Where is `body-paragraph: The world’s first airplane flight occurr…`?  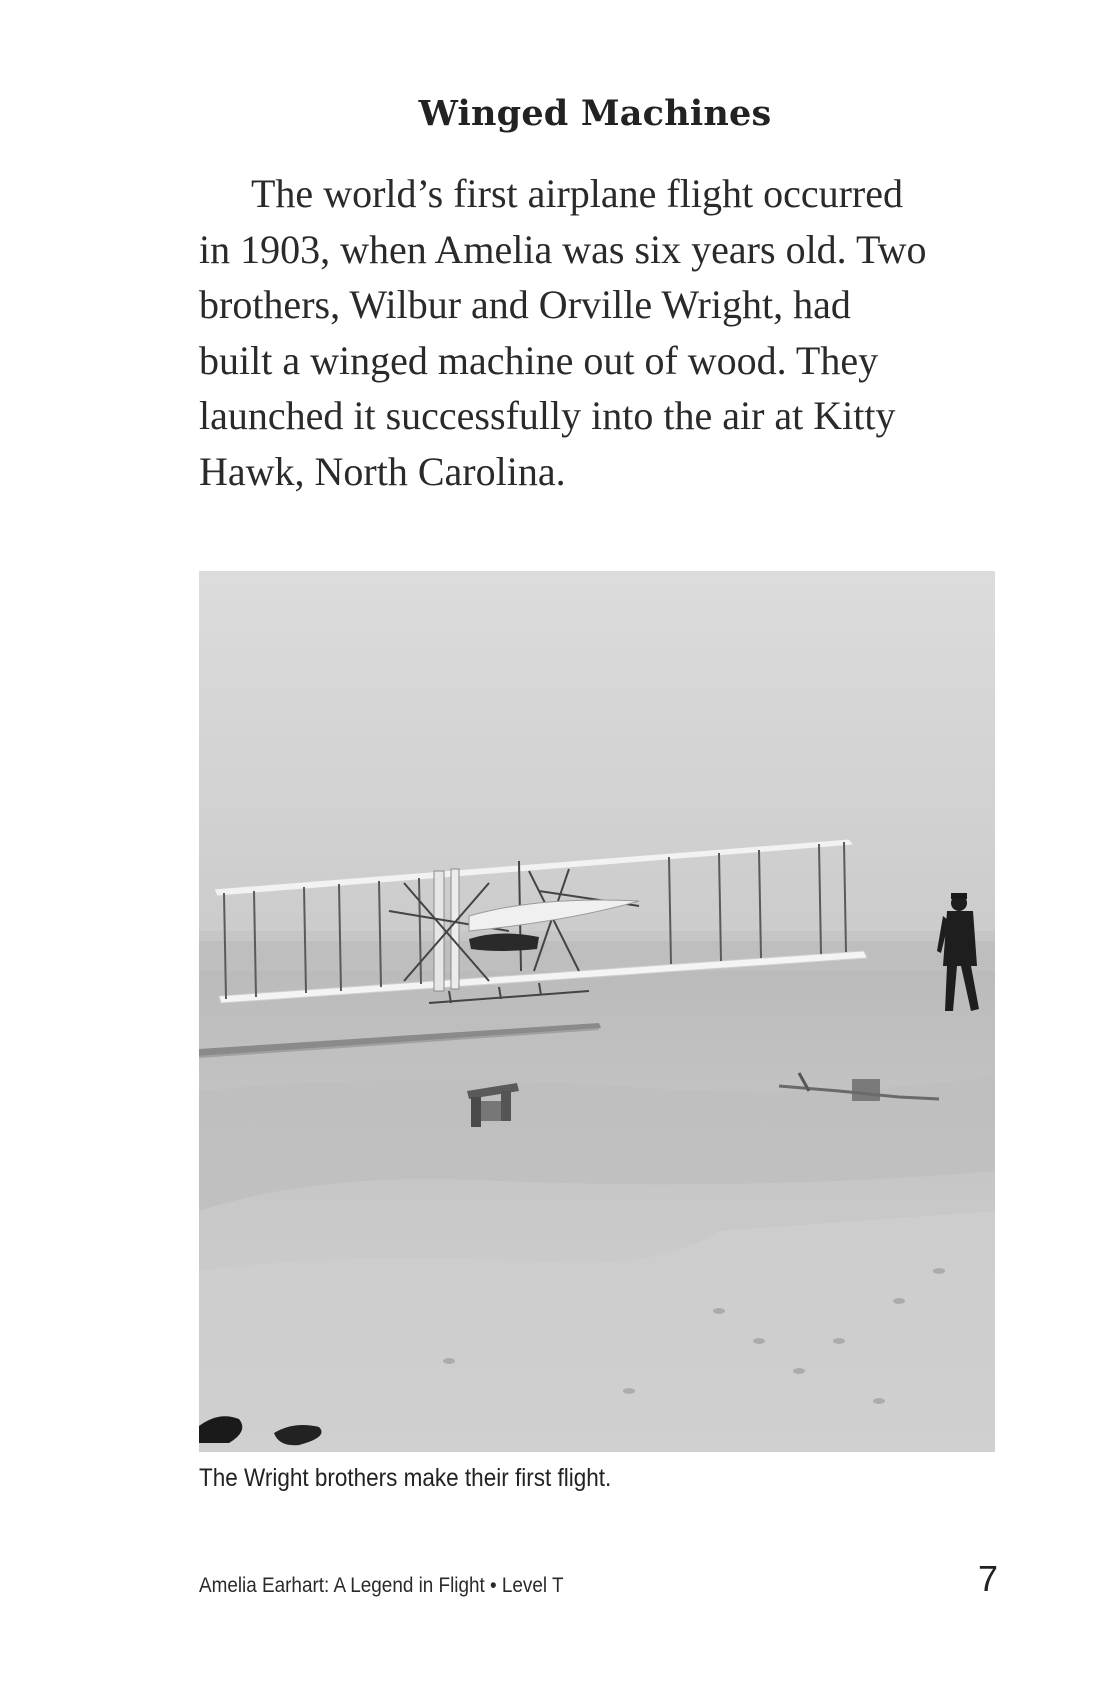
body-paragraph: The world’s first airplane flight occurr… is located at coordinates (594, 332).